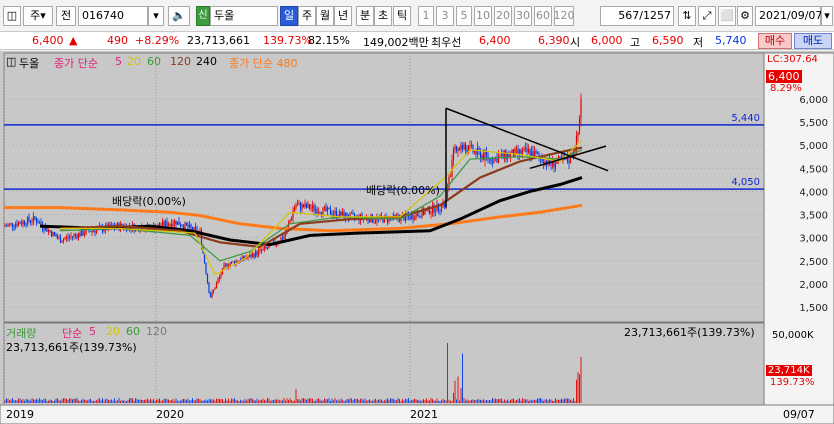 The width and height of the screenshot is (834, 424). Describe the element at coordinates (206, 61) in the screenshot. I see `legend-ma240: 240` at that location.